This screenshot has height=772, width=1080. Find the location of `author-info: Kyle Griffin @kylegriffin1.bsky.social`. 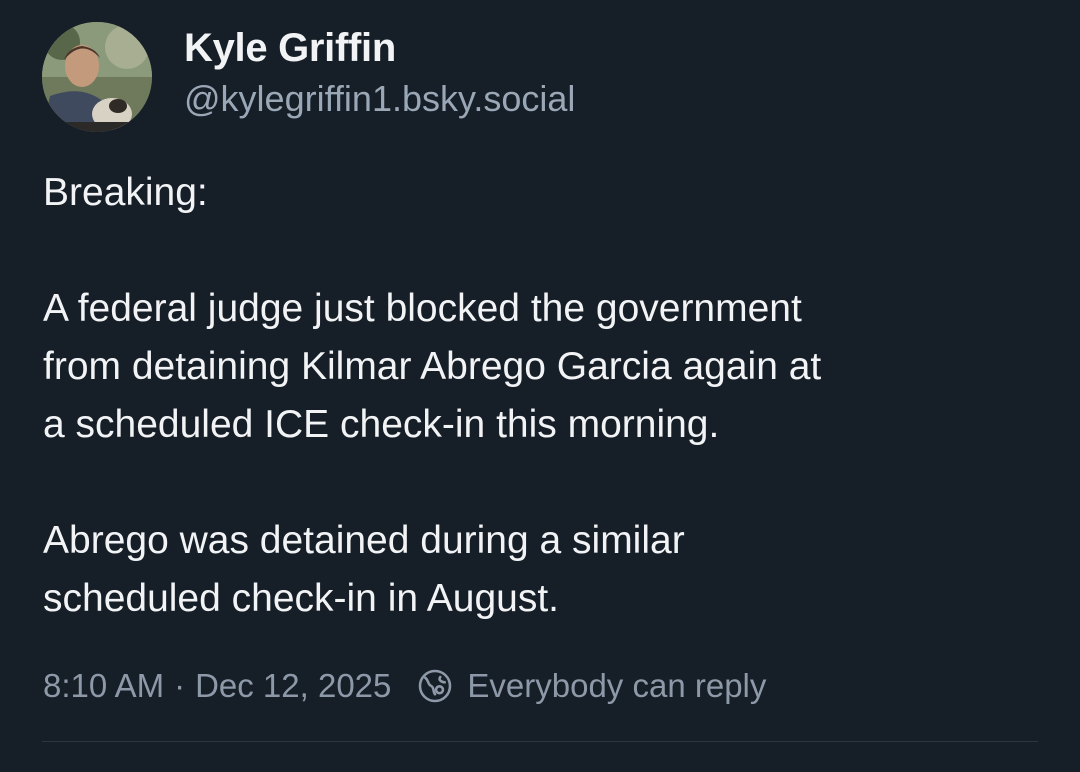

author-info: Kyle Griffin @kylegriffin1.bsky.social is located at coordinates (379, 72).